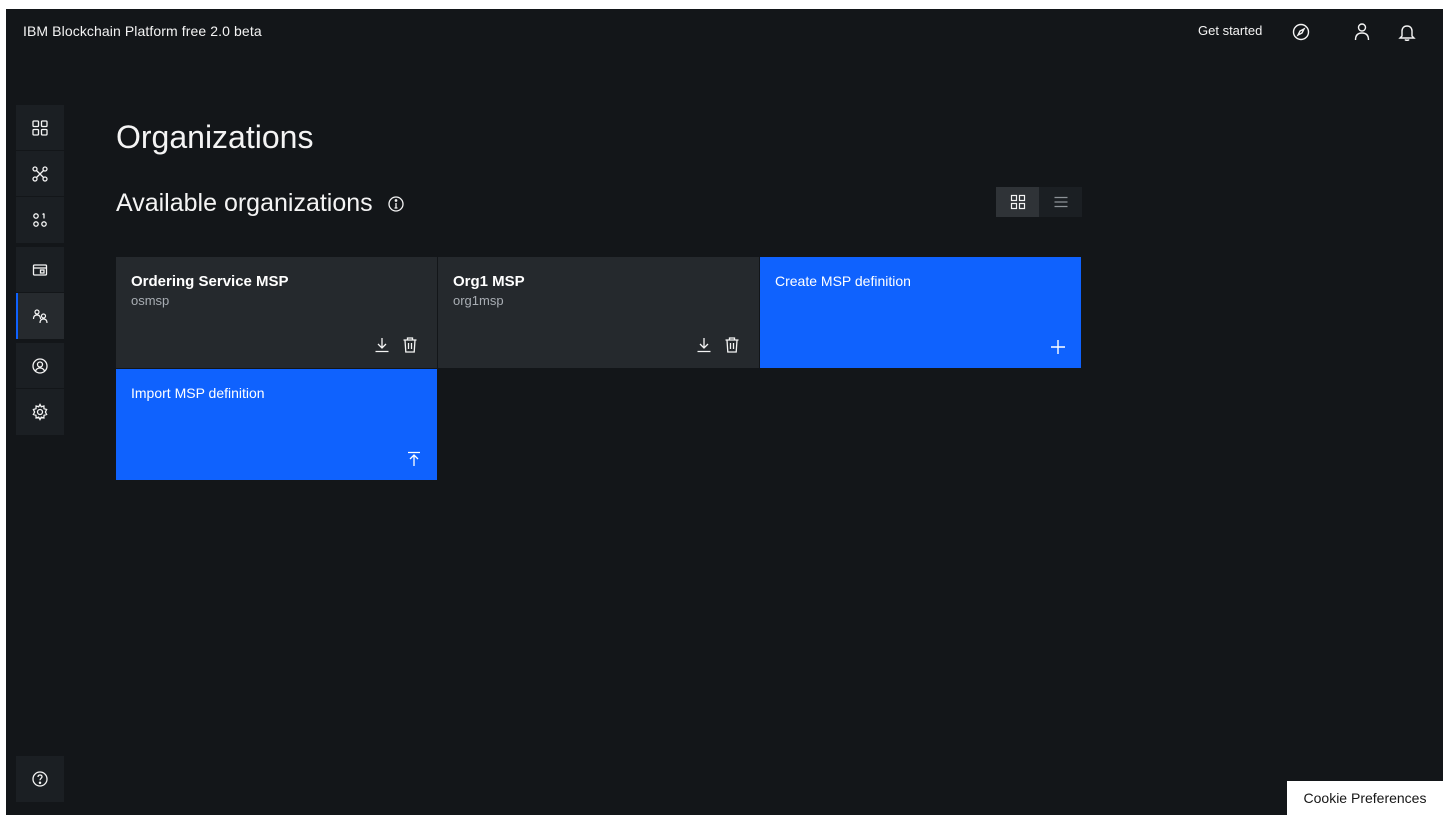  I want to click on import-msp-tile: Import MSP definition, so click(276, 424).